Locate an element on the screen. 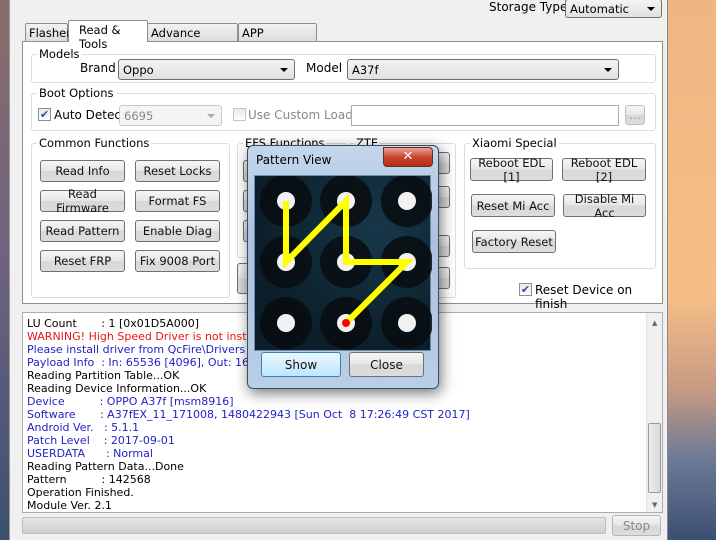 The height and width of the screenshot is (540, 716). brand-label: Brand is located at coordinates (98, 68).